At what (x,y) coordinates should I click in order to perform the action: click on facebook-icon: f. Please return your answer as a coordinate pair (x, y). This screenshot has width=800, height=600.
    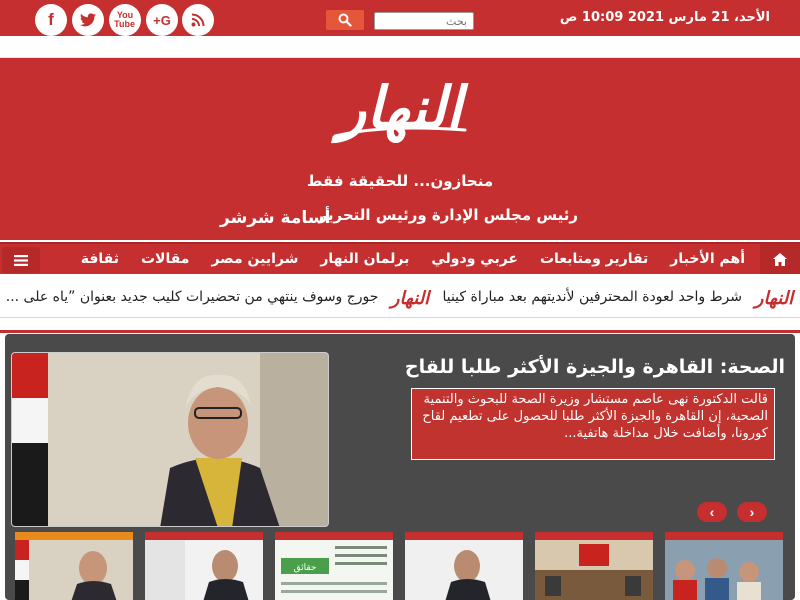
    Looking at the image, I should click on (51, 19).